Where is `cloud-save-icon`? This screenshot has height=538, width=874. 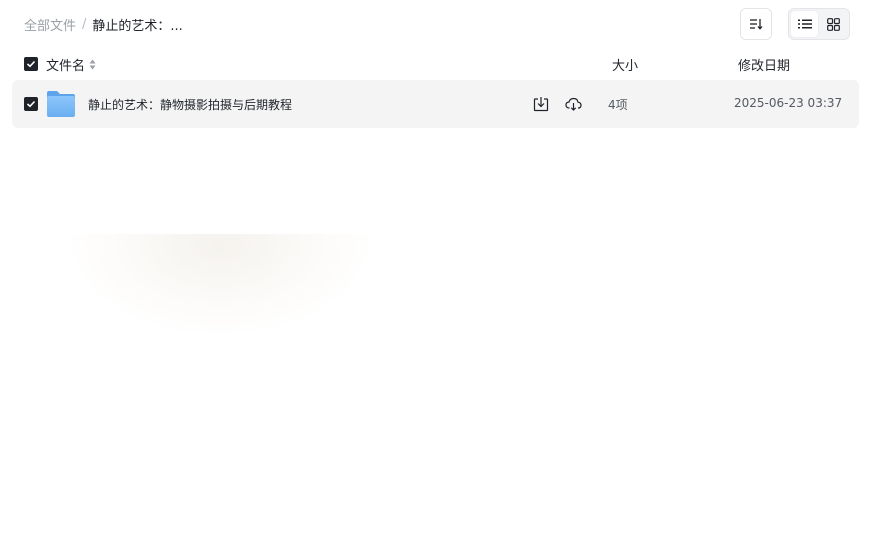 cloud-save-icon is located at coordinates (573, 104).